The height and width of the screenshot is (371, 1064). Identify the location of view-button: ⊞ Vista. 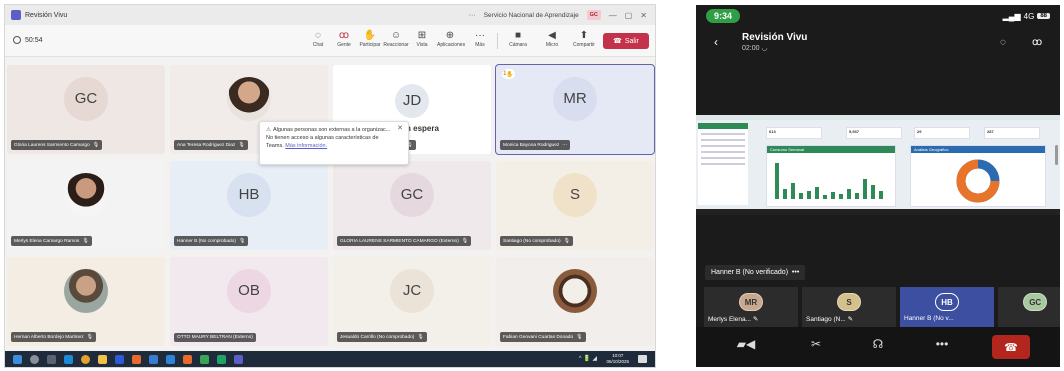
(422, 38).